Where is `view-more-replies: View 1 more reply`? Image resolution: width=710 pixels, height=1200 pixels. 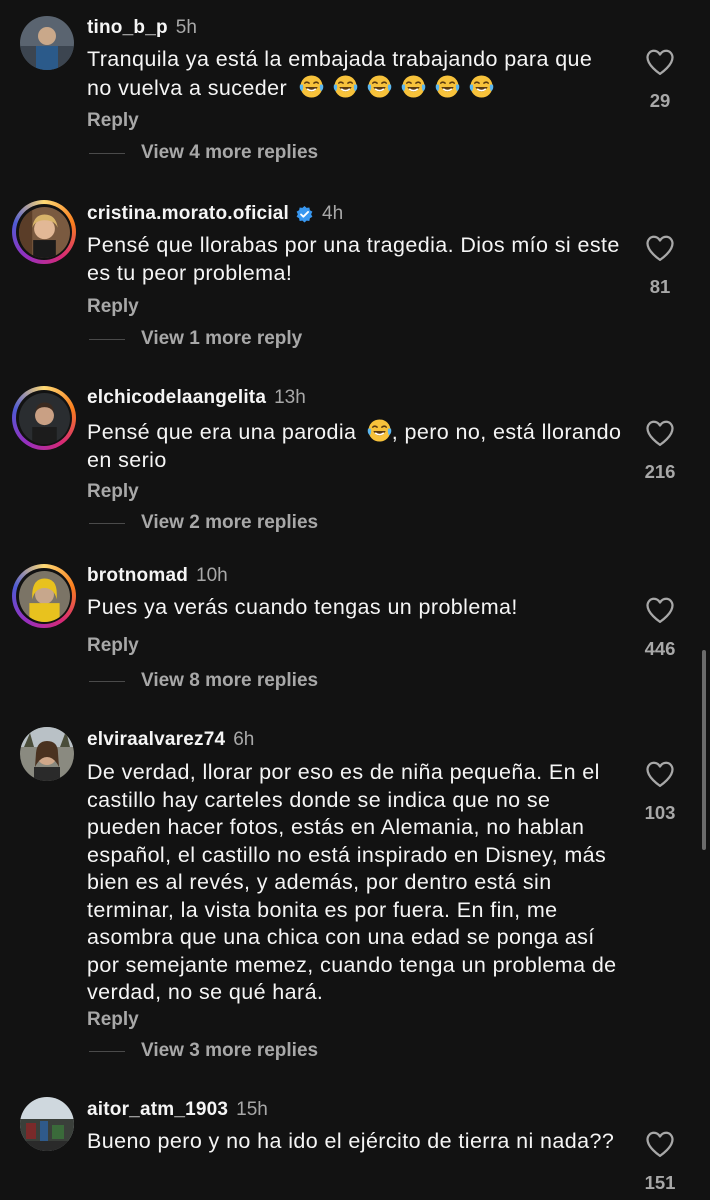 view-more-replies: View 1 more reply is located at coordinates (195, 339).